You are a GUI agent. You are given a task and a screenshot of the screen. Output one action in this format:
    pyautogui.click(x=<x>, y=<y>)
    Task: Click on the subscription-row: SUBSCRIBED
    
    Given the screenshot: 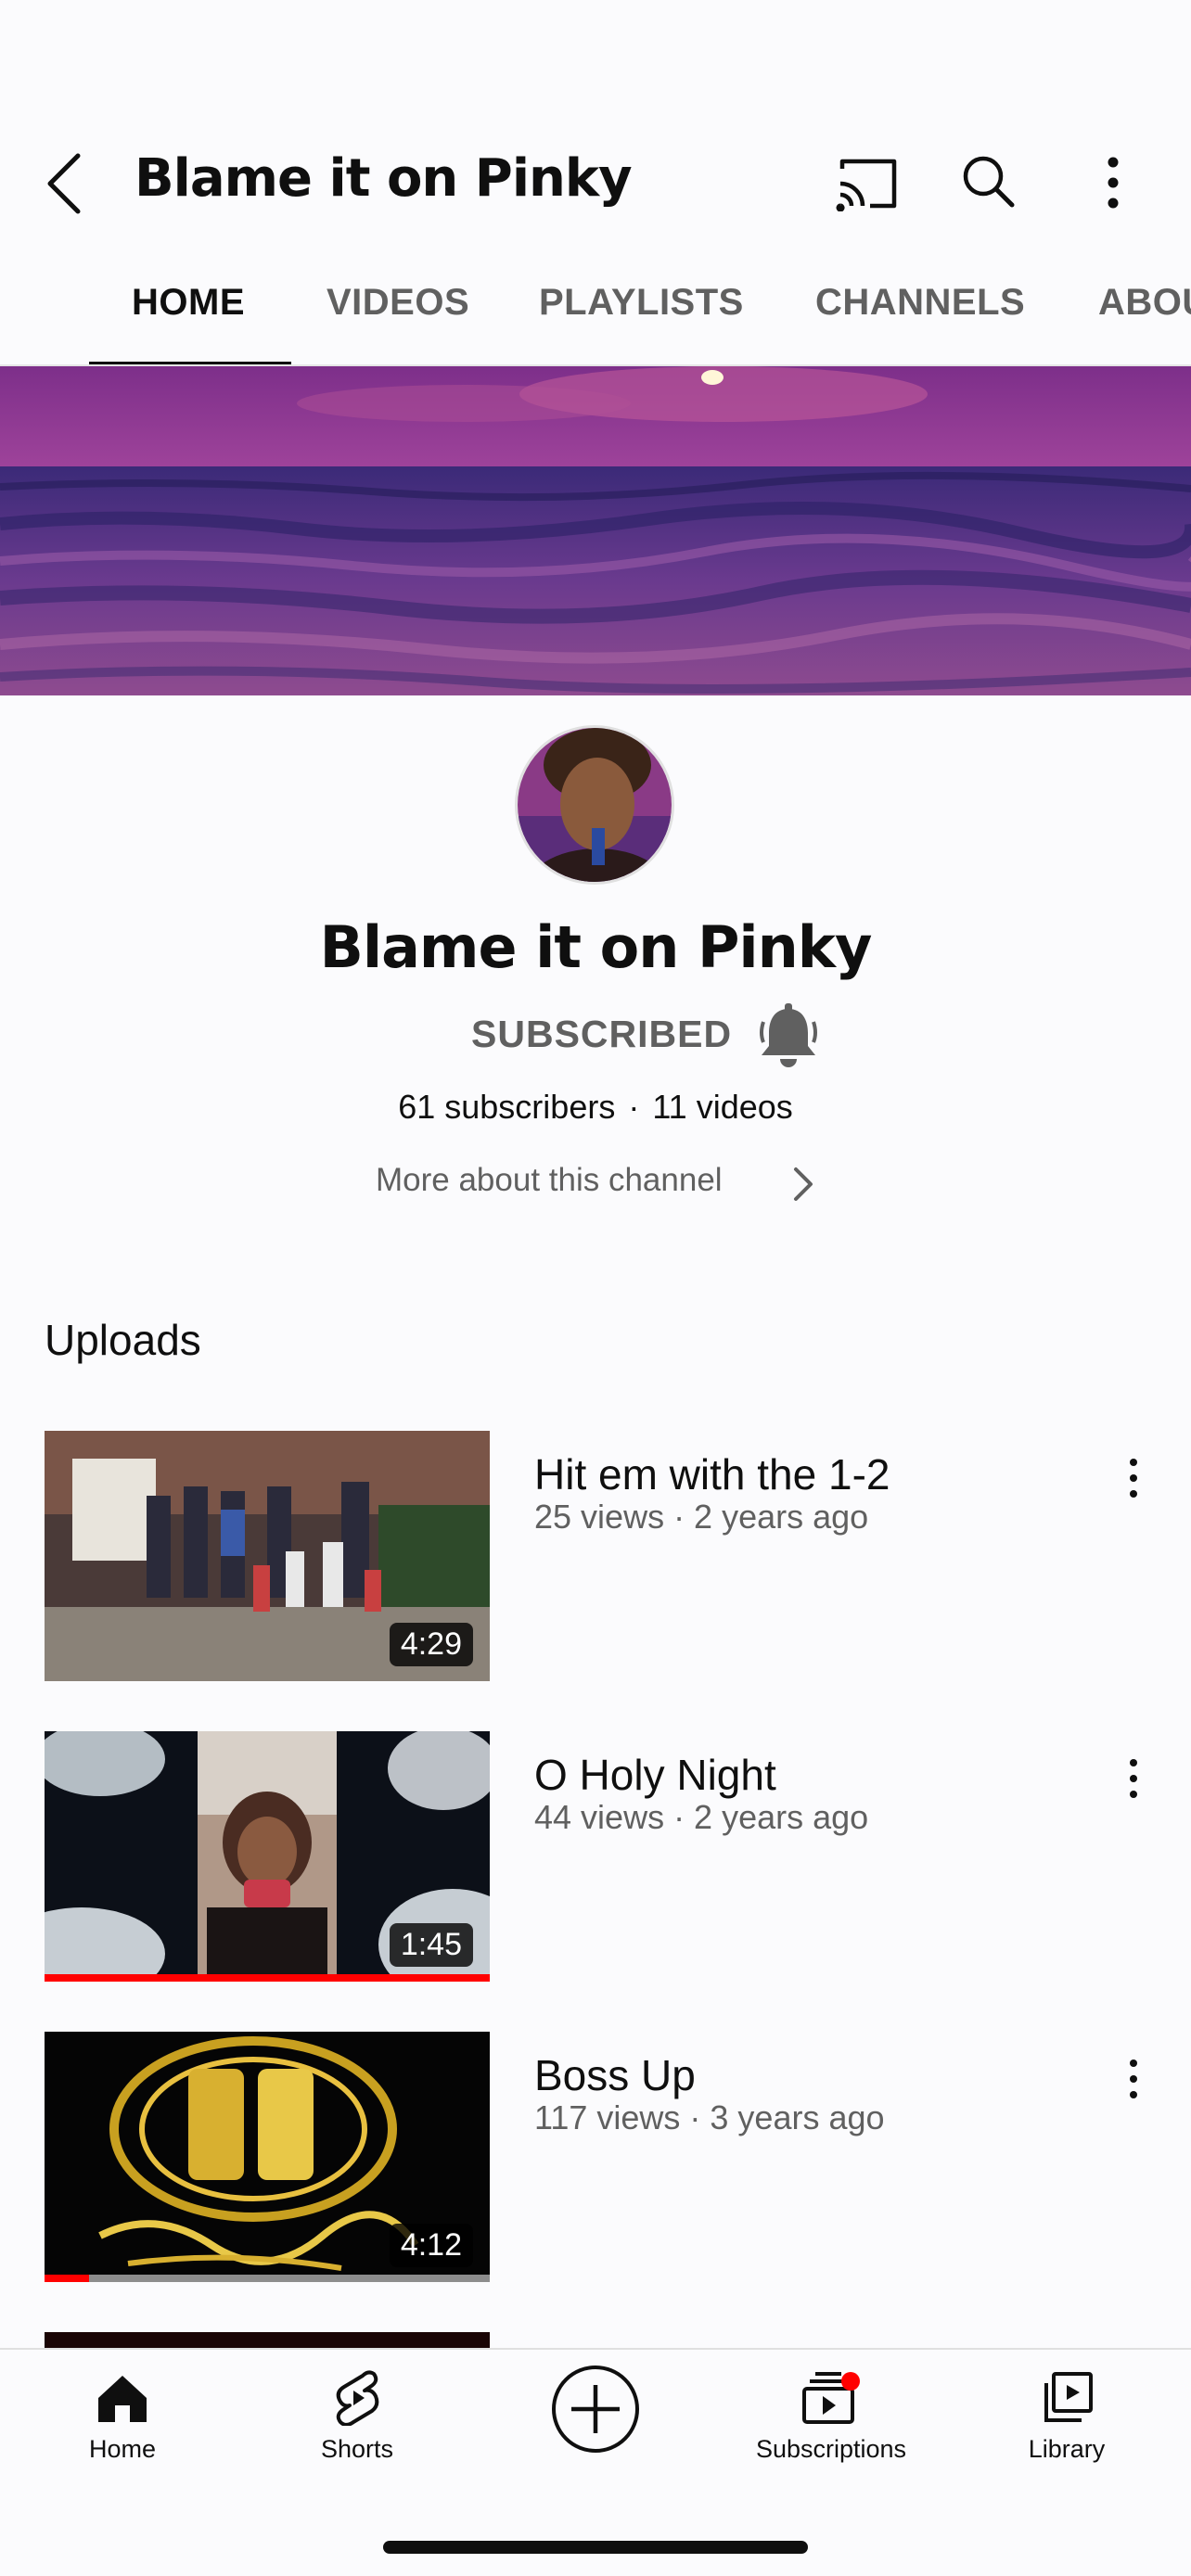 What is the action you would take?
    pyautogui.click(x=595, y=1038)
    